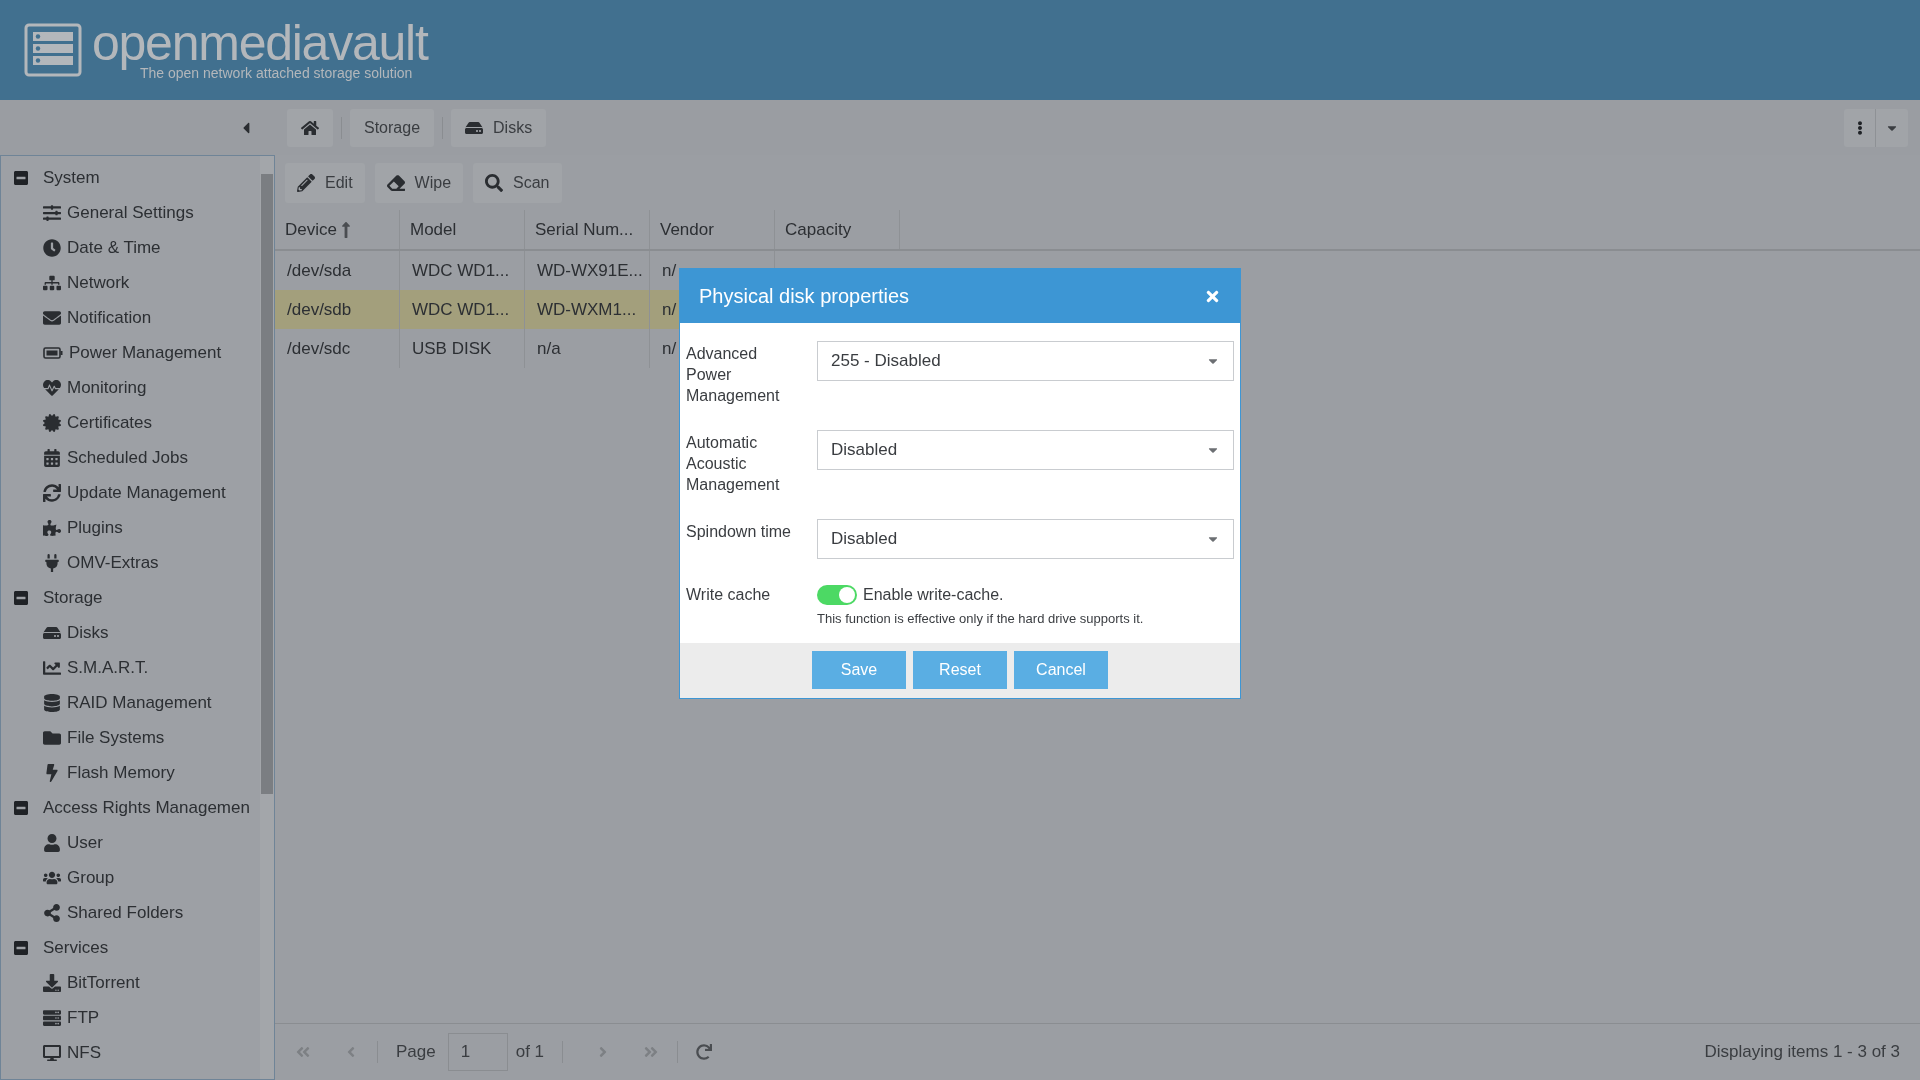  Describe the element at coordinates (337, 229) in the screenshot. I see `column-header: Device` at that location.